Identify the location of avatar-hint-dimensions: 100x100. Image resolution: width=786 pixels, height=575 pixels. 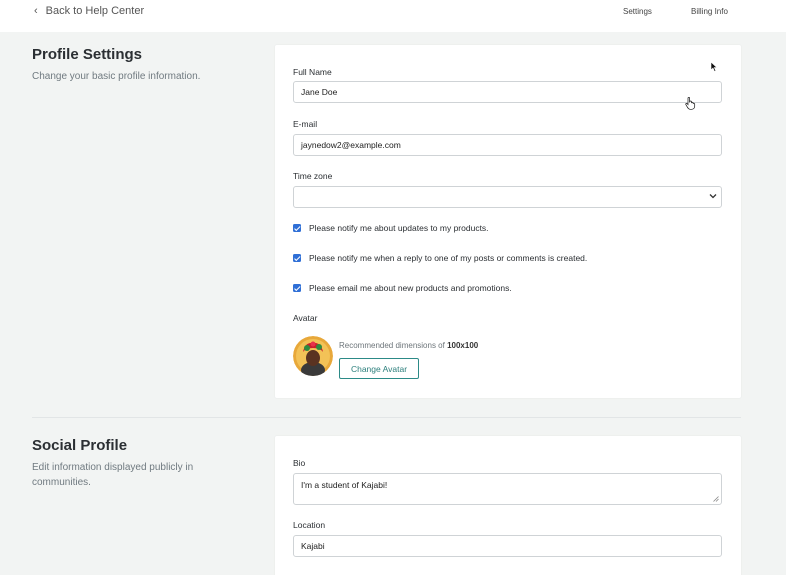
(463, 345).